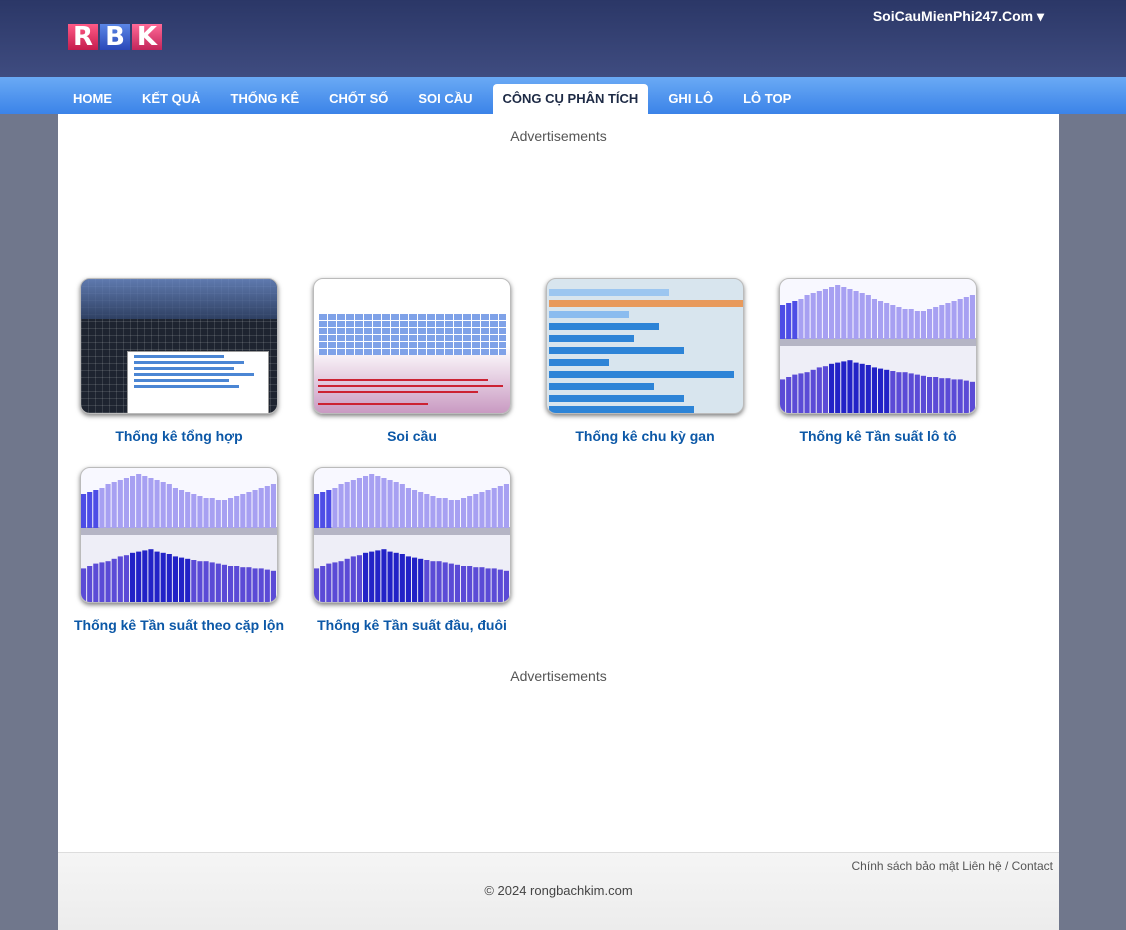 The width and height of the screenshot is (1126, 930). Describe the element at coordinates (179, 625) in the screenshot. I see `tool-title: Thống kê Tần suất theo cặp lộn` at that location.